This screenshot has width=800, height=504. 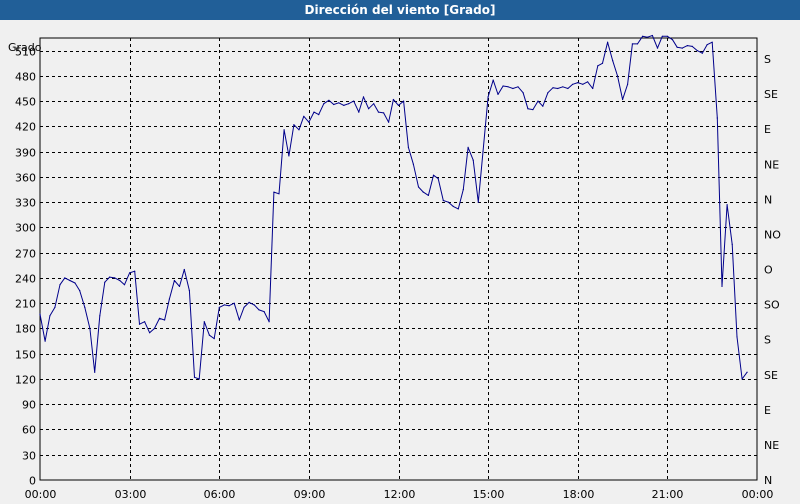 I want to click on x-tick-time: 09:00, so click(x=310, y=494).